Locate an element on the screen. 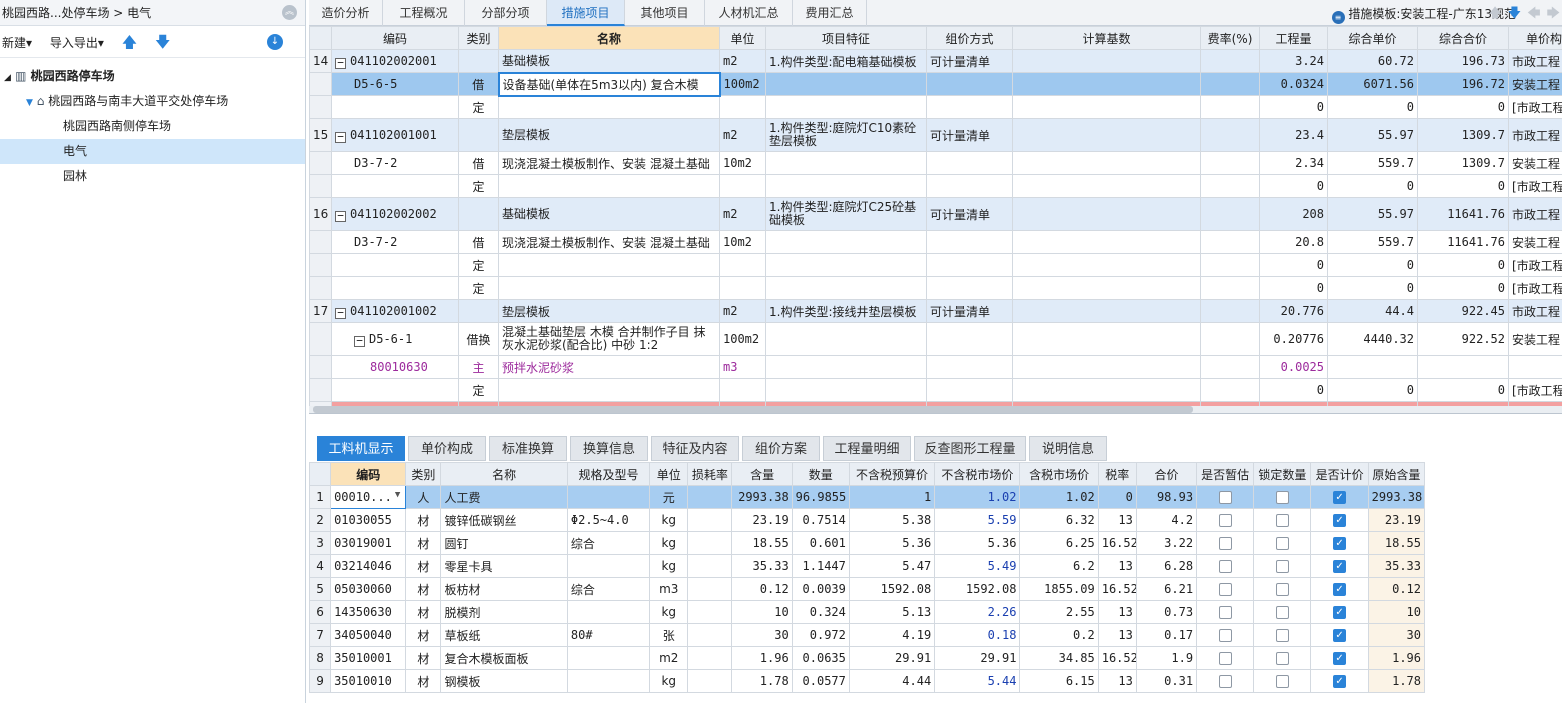 This screenshot has width=1562, height=703. cell-uprice: 55.97 is located at coordinates (1372, 135).